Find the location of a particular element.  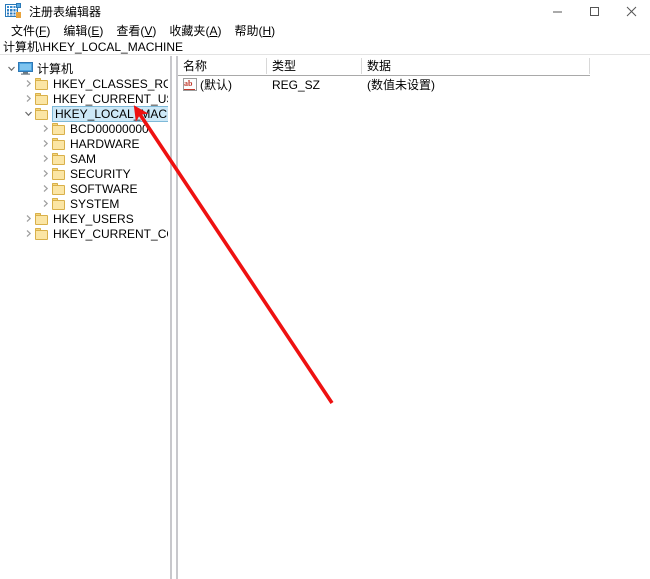

menu-bar: 文件(F) 编辑(E) 查看(V) 收藏夹(A) 帮助(H) is located at coordinates (325, 30).